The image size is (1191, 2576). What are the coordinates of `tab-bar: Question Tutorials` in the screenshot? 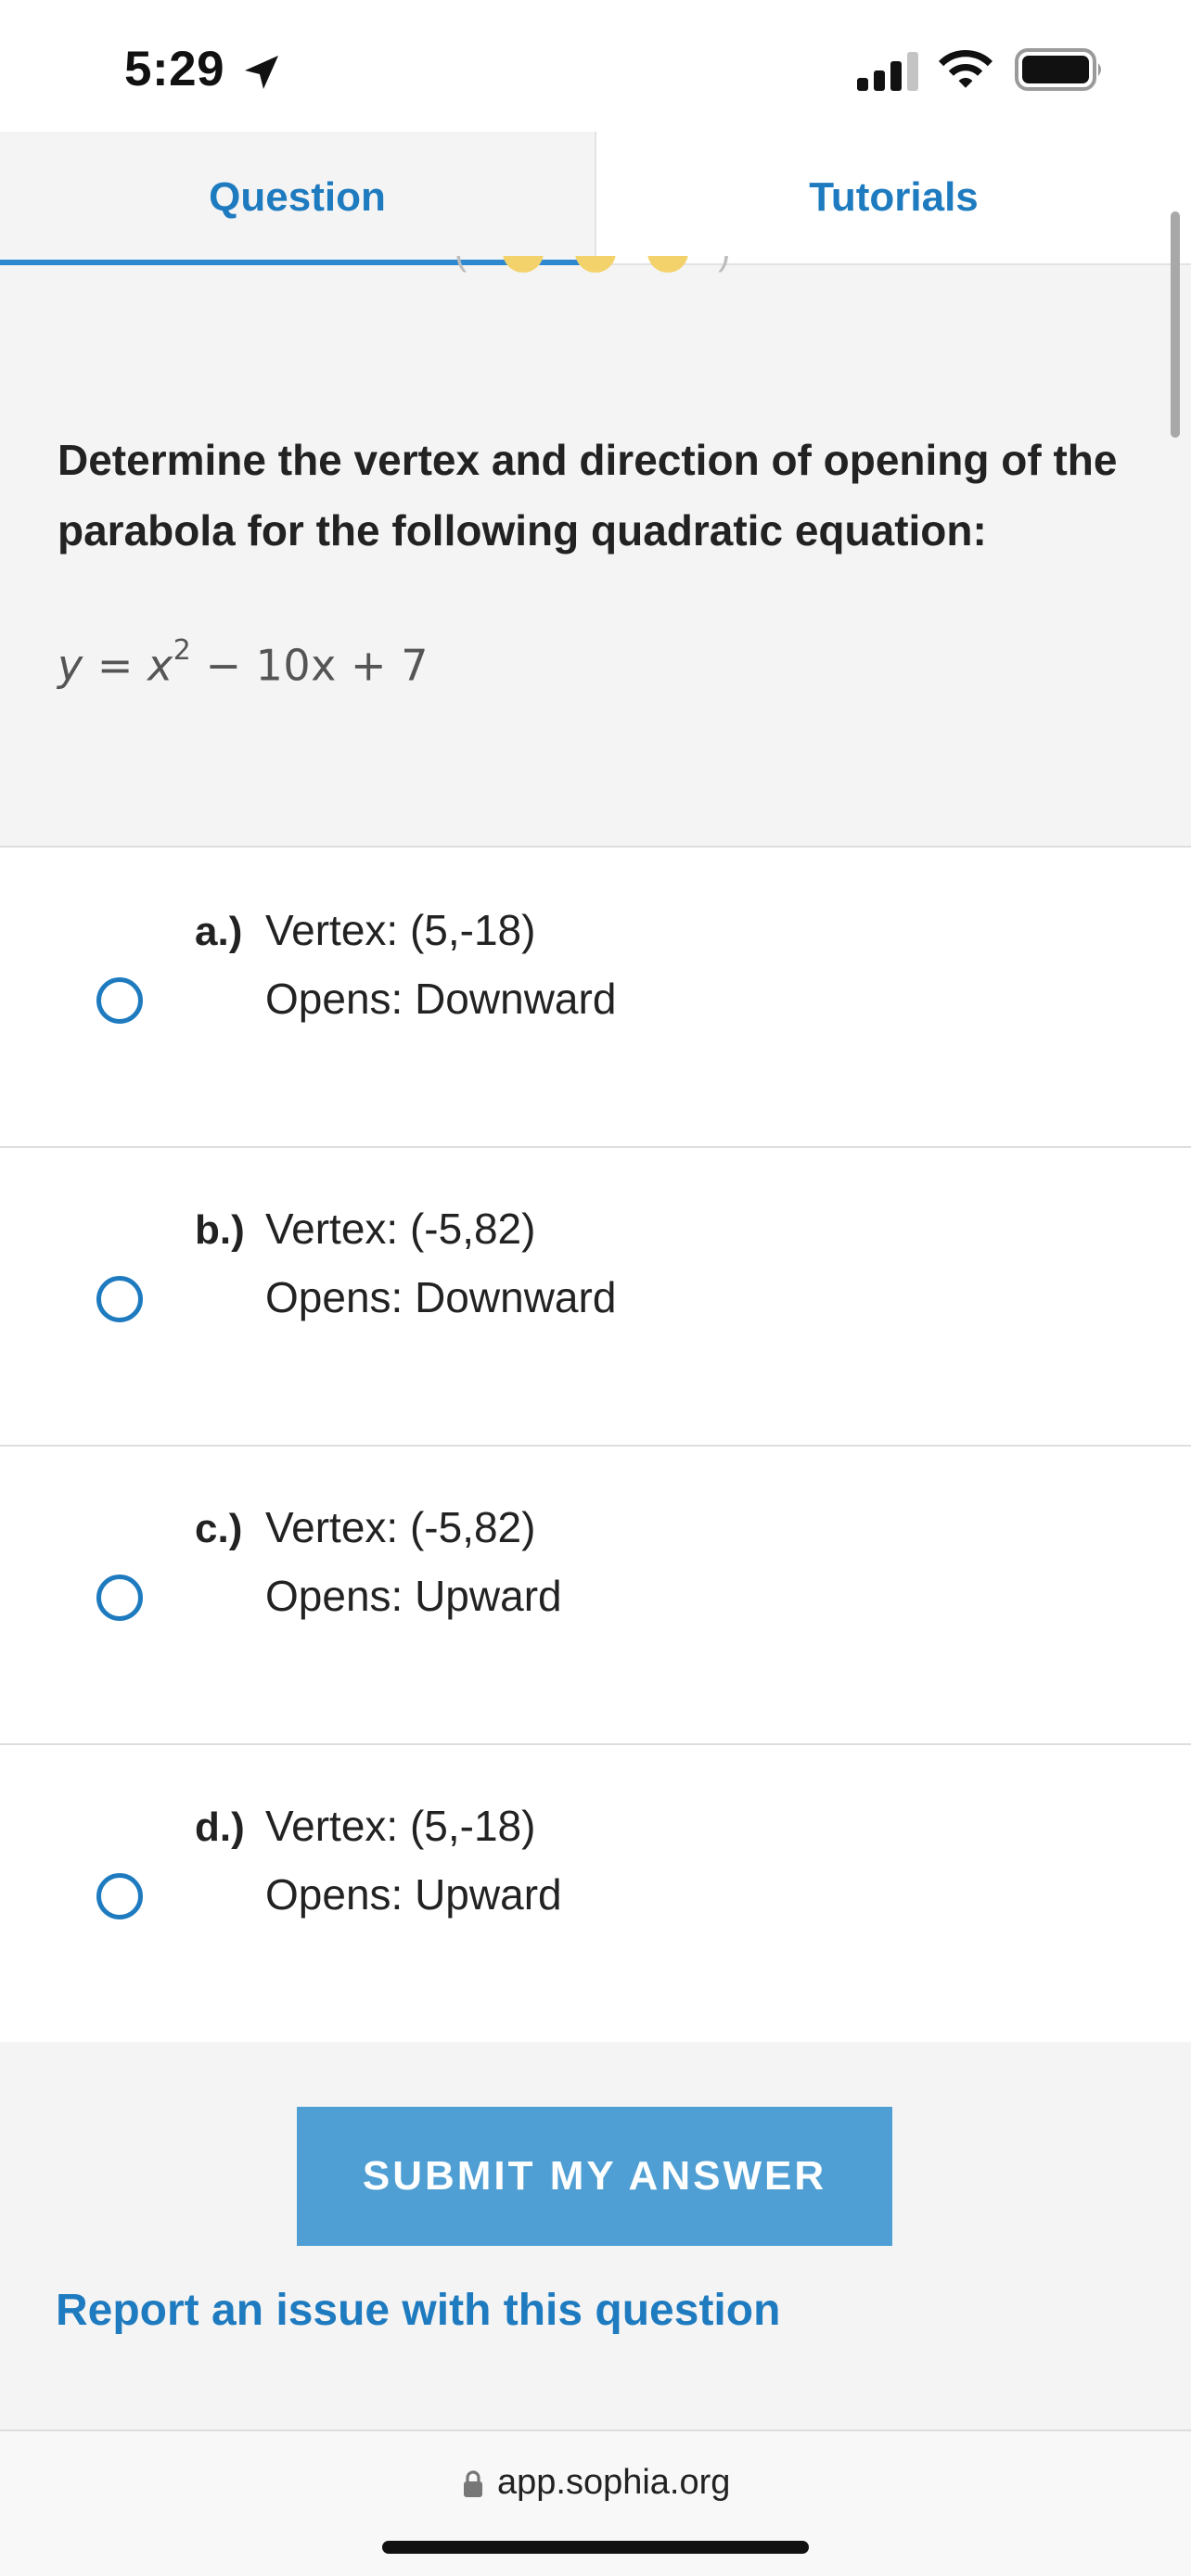 It's located at (595, 198).